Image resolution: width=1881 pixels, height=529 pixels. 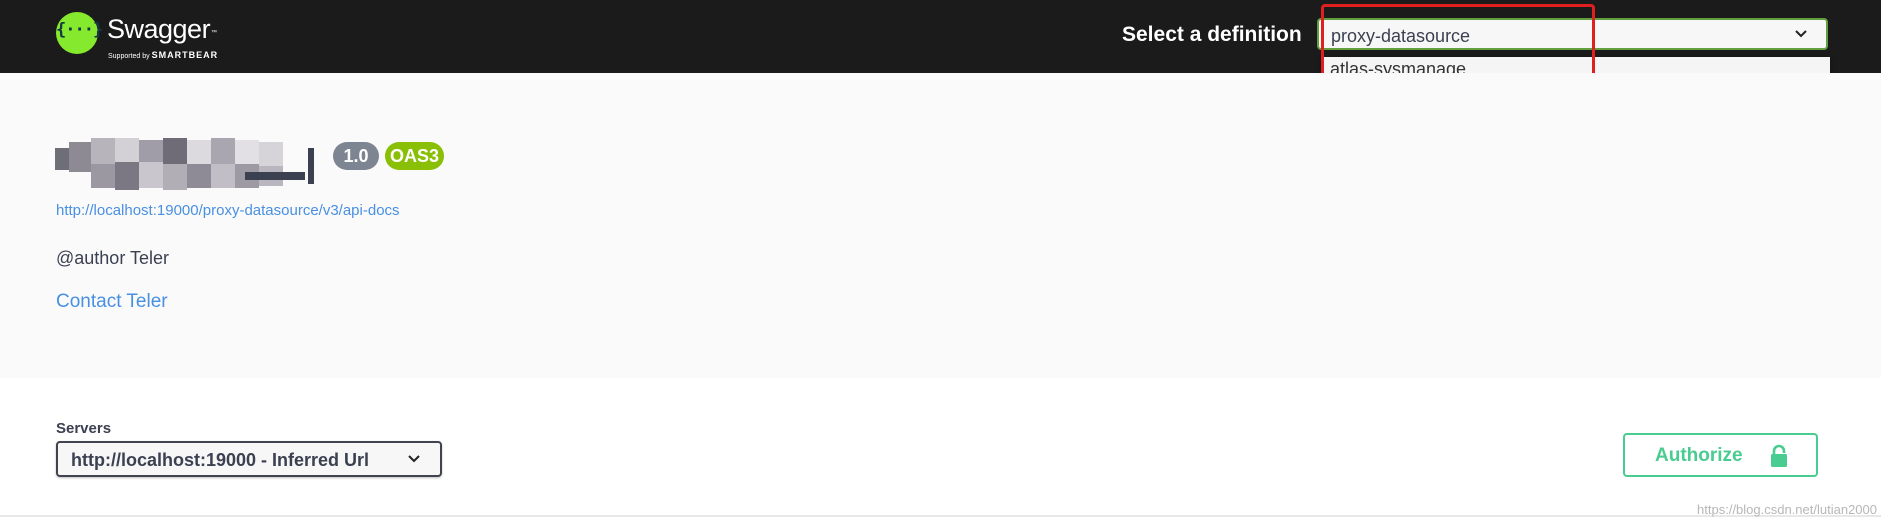 I want to click on watermark-text: https://blog.csdn.net/lutian2000, so click(x=1787, y=509).